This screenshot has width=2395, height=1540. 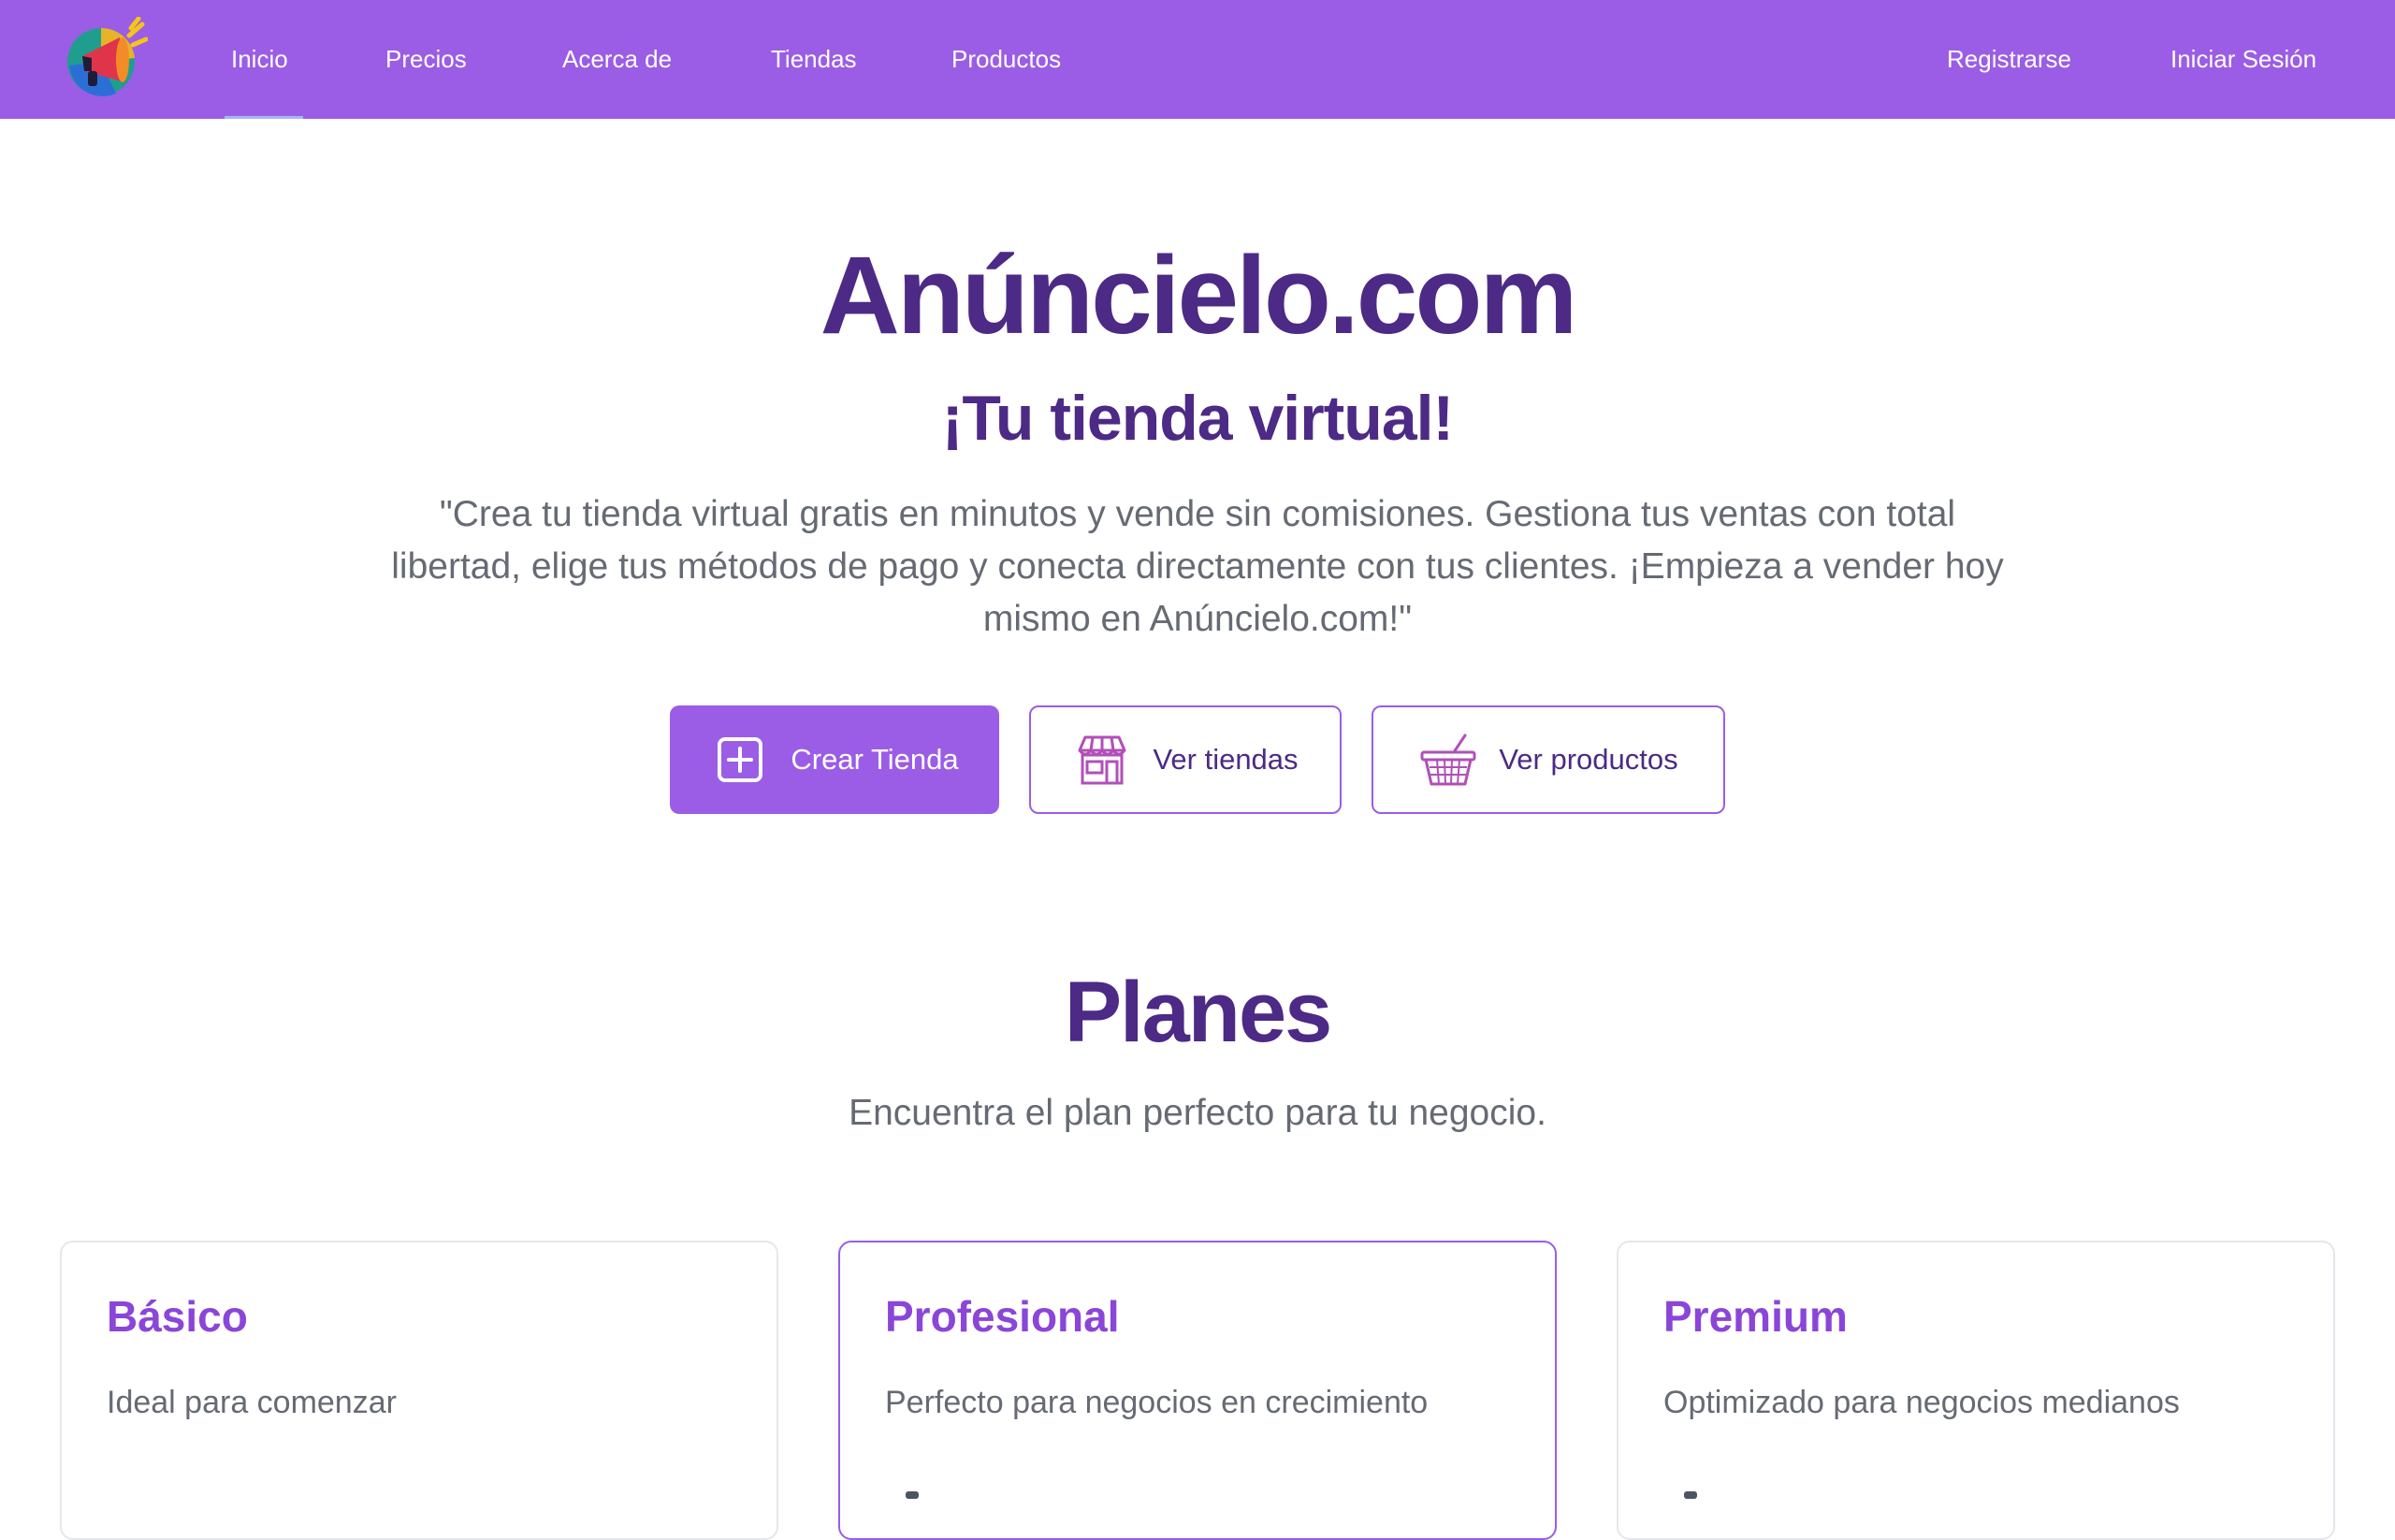 I want to click on active-nav-indicator, so click(x=264, y=118).